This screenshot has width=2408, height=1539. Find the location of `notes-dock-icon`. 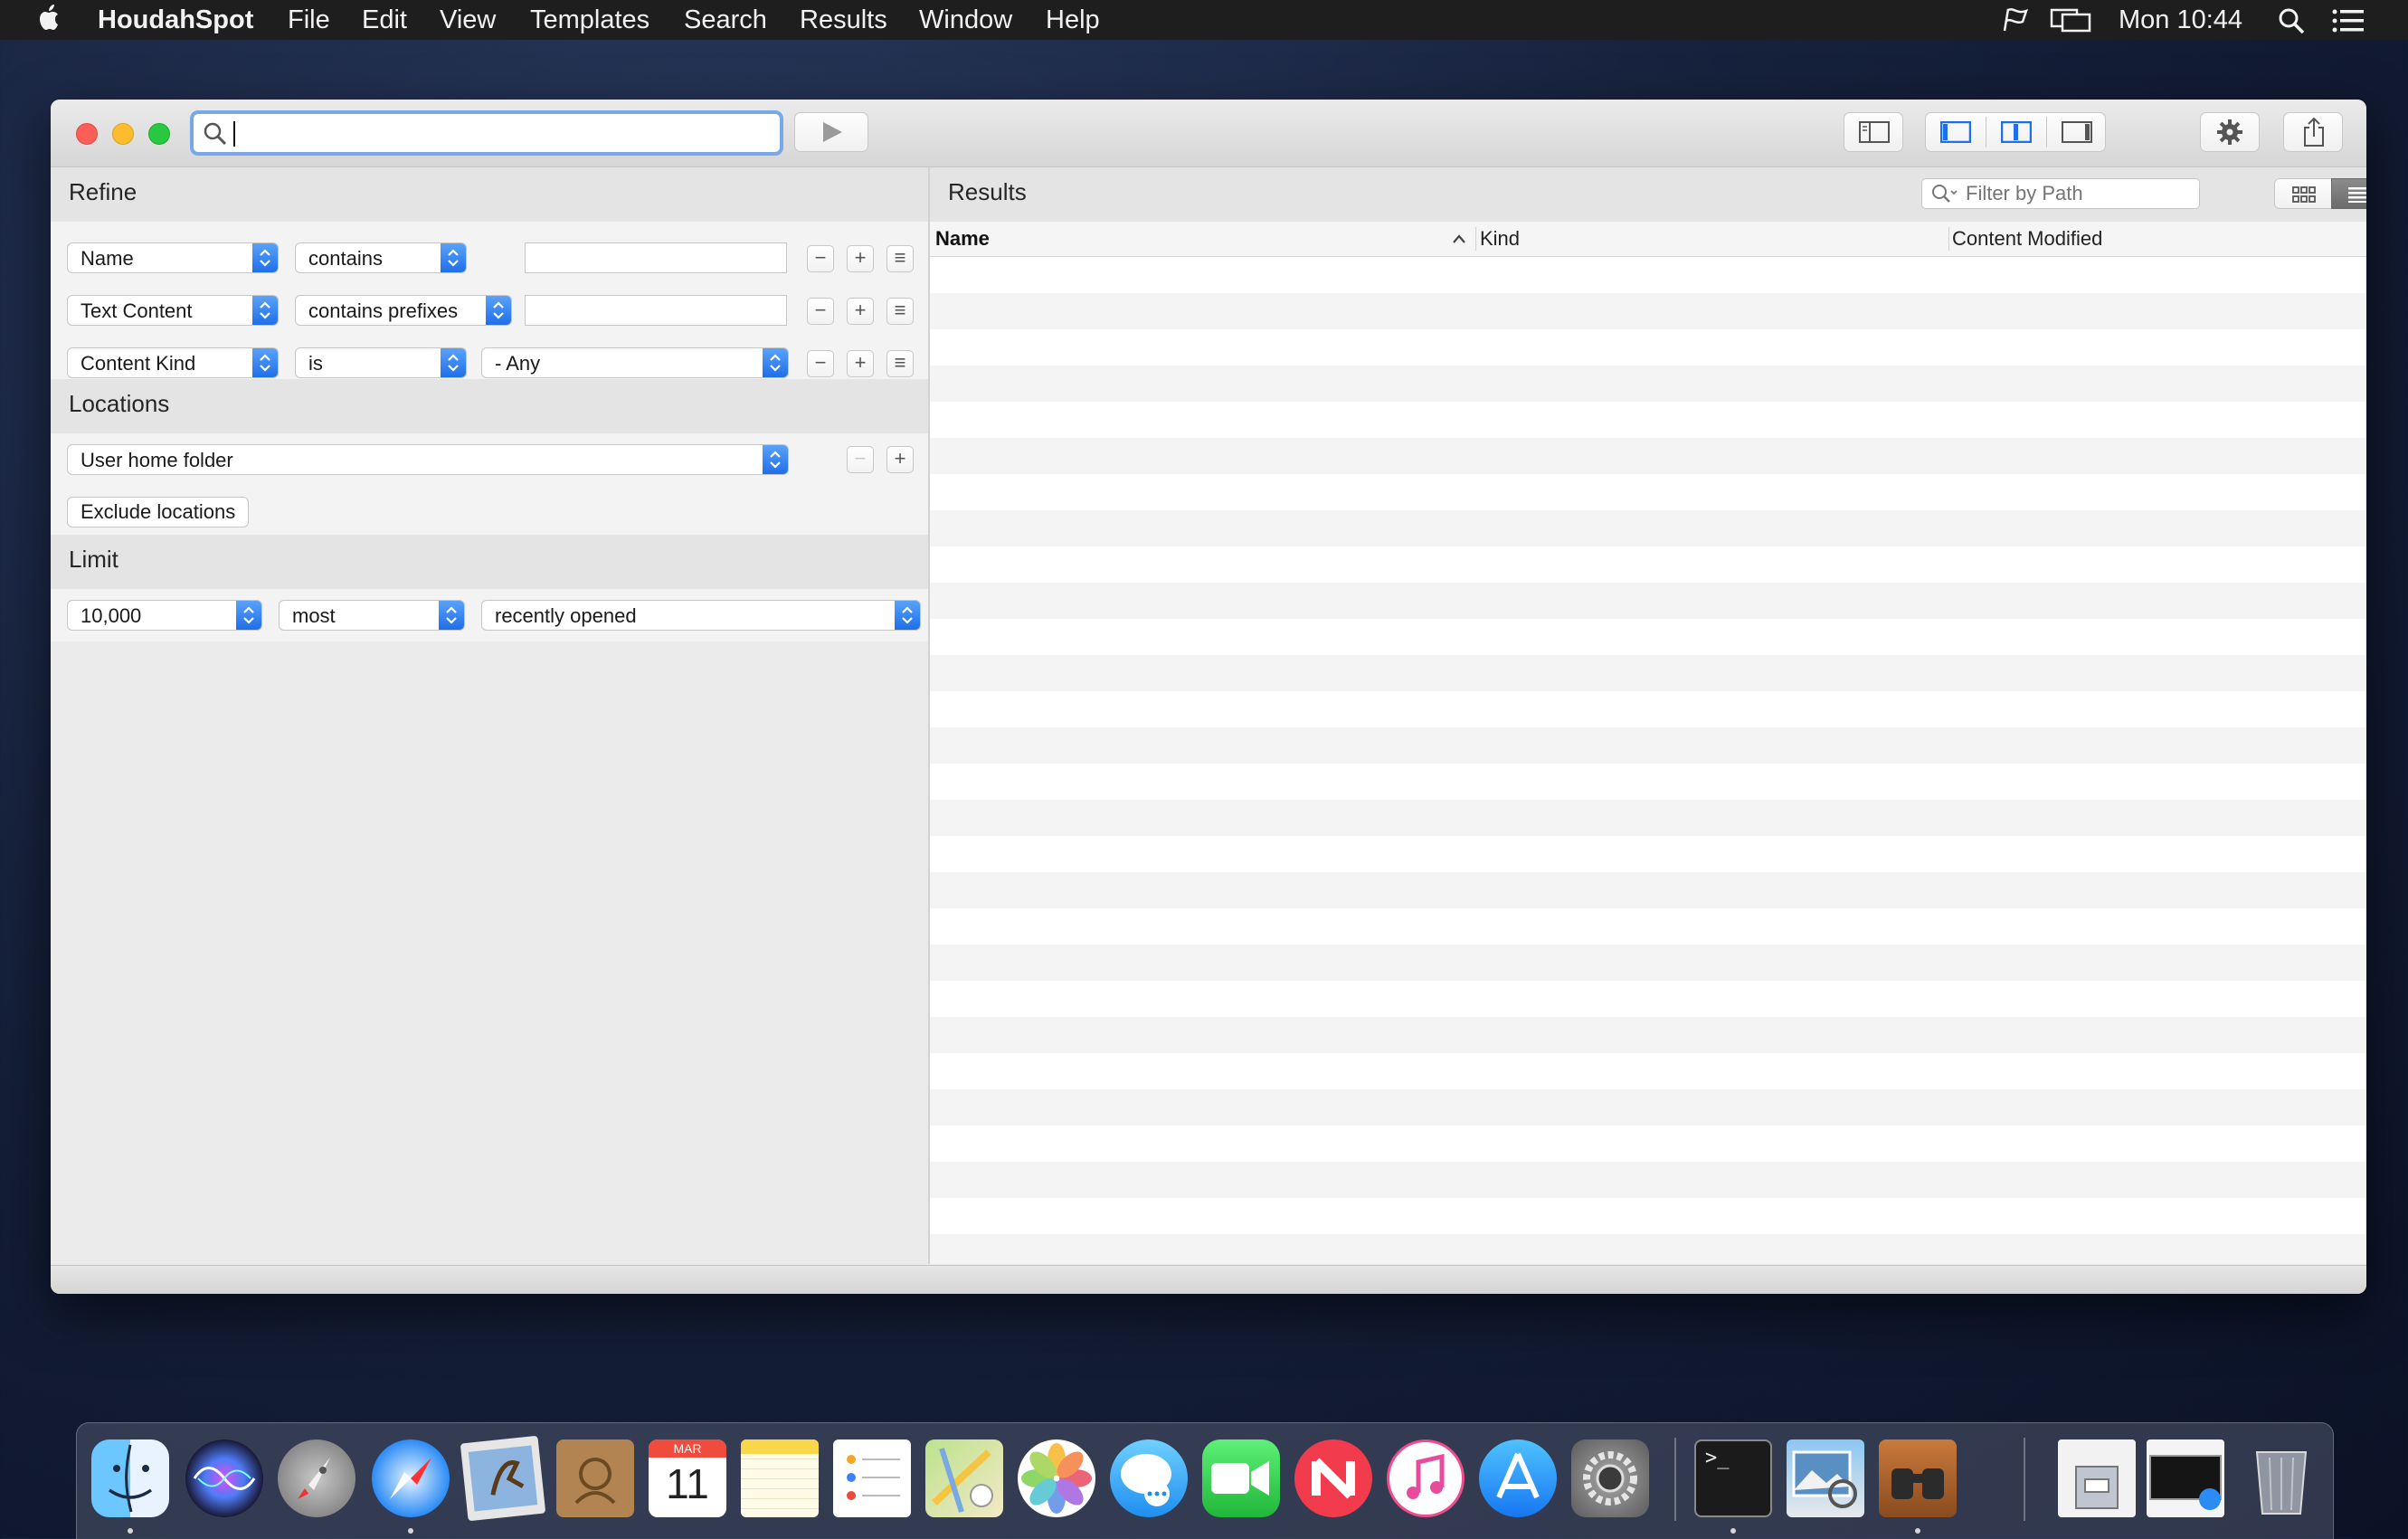

notes-dock-icon is located at coordinates (780, 1478).